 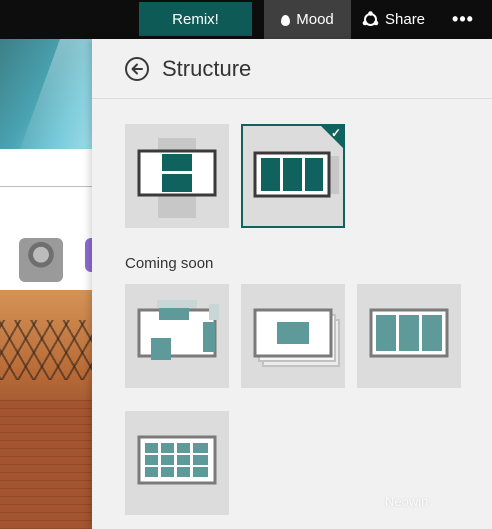 I want to click on stacked-cards-layout-icon, so click(x=296, y=337).